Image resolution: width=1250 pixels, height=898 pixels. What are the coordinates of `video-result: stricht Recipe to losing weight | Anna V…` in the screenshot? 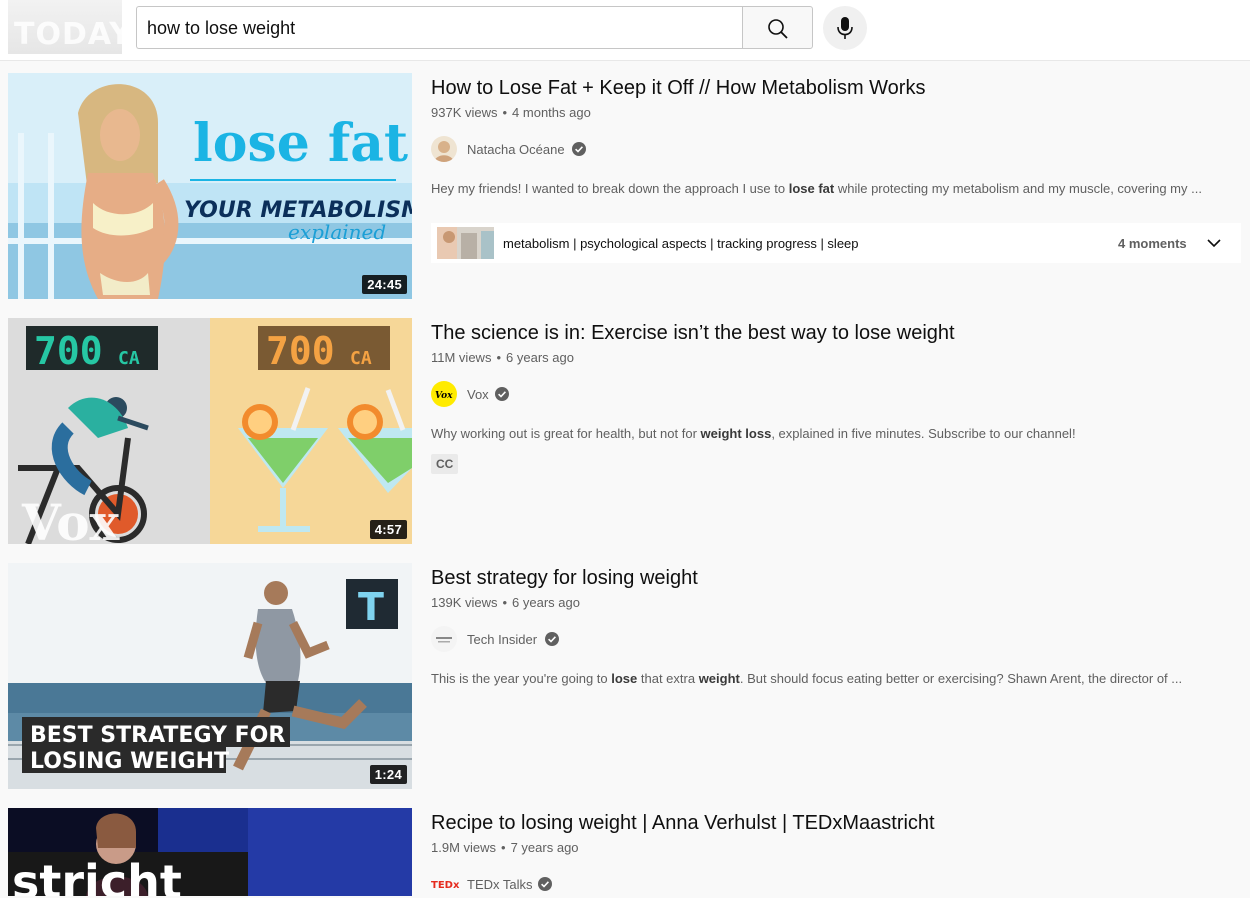 It's located at (625, 852).